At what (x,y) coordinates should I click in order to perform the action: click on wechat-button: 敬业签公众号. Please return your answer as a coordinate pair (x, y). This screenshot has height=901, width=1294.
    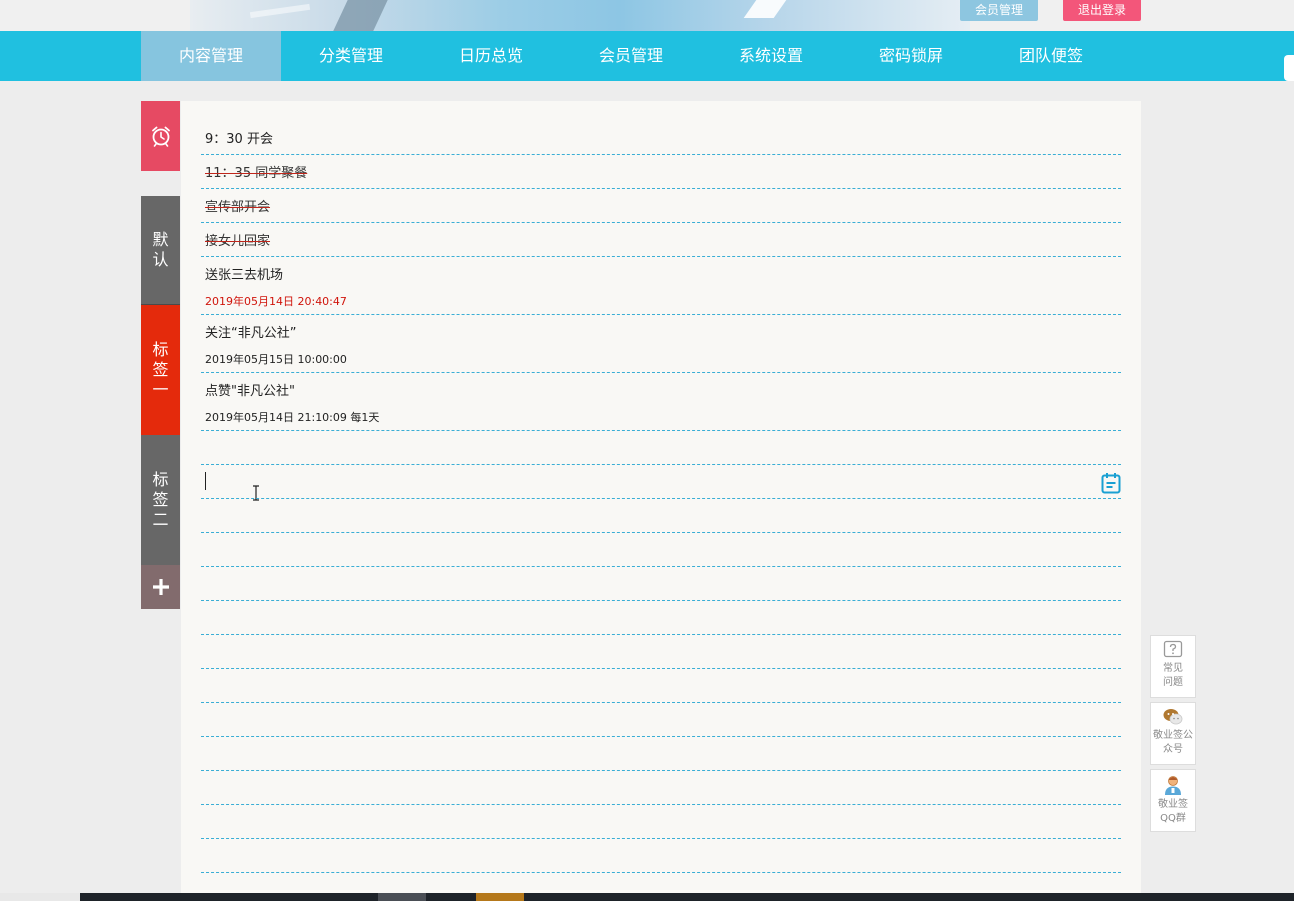
    Looking at the image, I should click on (1173, 733).